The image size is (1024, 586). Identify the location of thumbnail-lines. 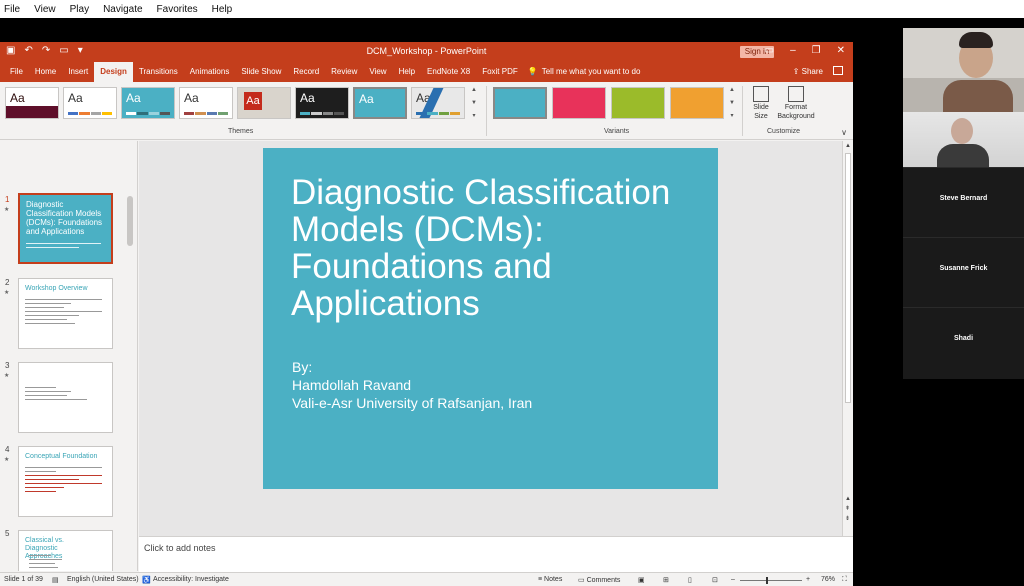
(63, 247).